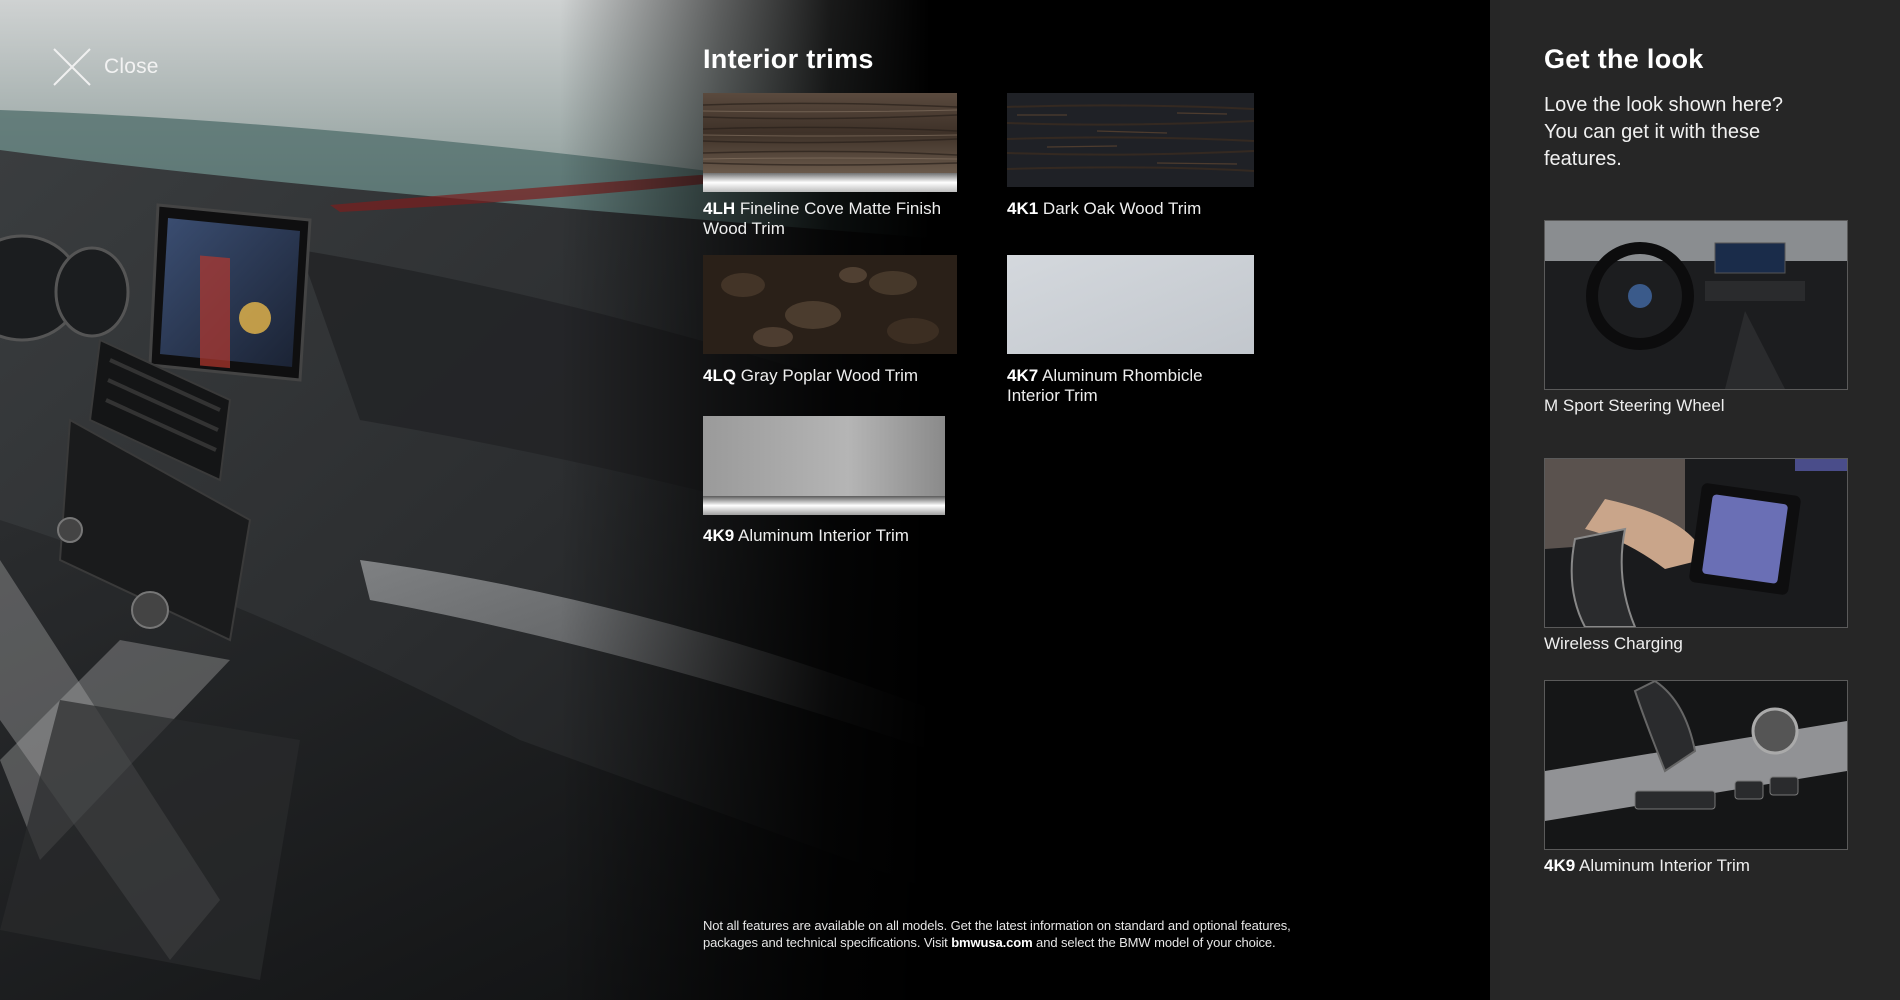 Image resolution: width=1900 pixels, height=1000 pixels. Describe the element at coordinates (991, 942) in the screenshot. I see `bmwusa-link: bmwusa.com` at that location.